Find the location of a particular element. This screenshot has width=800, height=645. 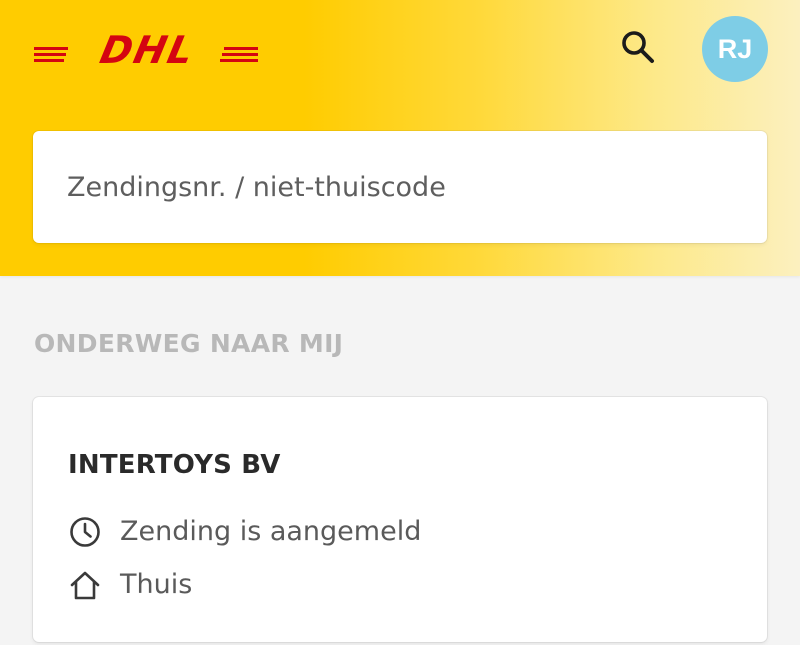

search-button is located at coordinates (638, 49).